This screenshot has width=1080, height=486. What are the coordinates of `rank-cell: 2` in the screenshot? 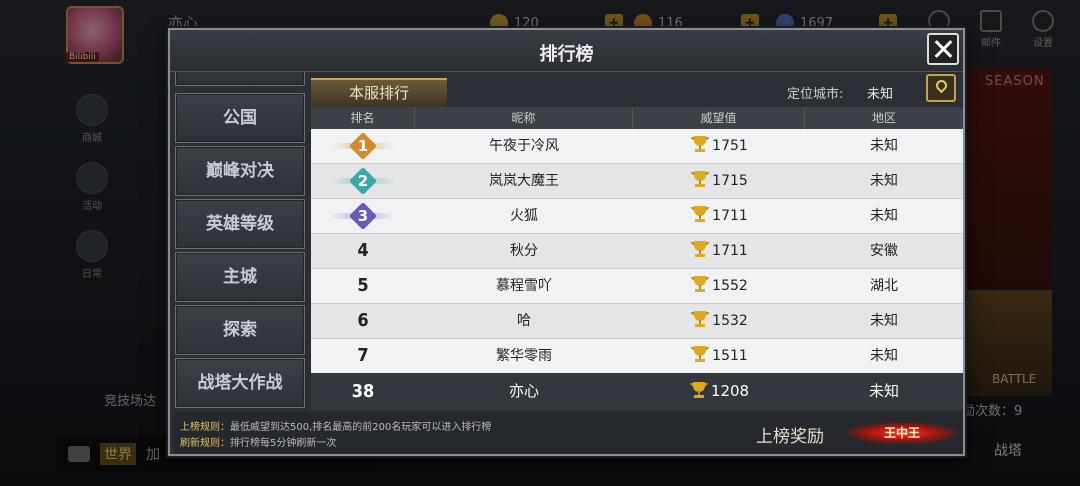 It's located at (363, 181).